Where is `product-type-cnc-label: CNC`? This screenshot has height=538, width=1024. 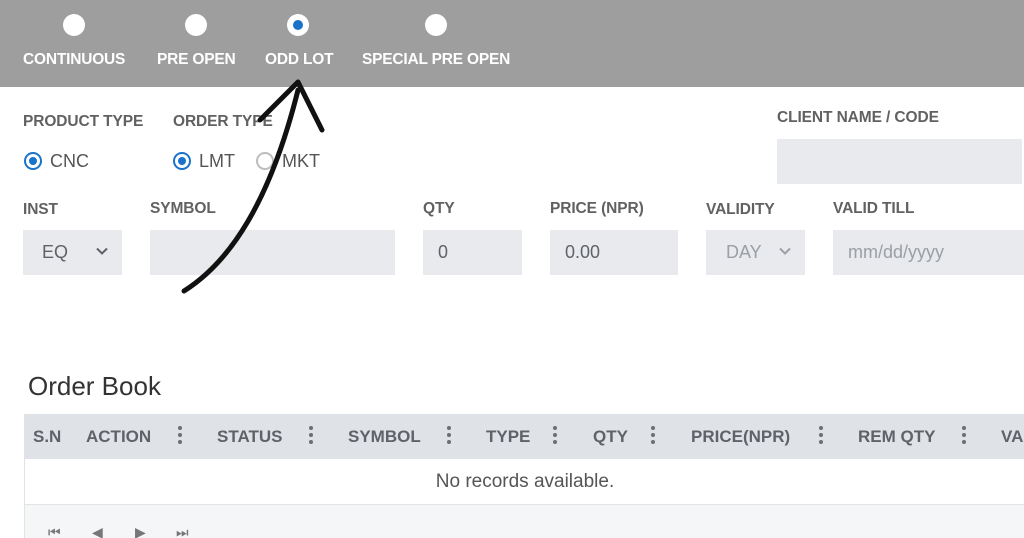
product-type-cnc-label: CNC is located at coordinates (69, 160).